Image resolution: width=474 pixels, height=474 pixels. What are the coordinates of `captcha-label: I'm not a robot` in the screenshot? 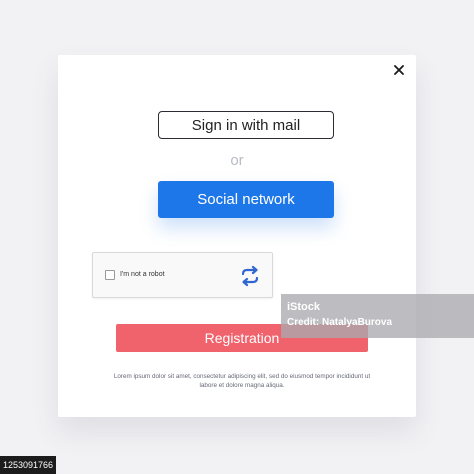 It's located at (142, 274).